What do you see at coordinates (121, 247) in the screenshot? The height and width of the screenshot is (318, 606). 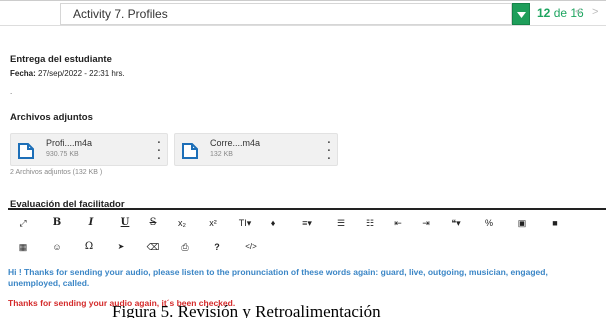 I see `select-cursor-icon: ➤` at bounding box center [121, 247].